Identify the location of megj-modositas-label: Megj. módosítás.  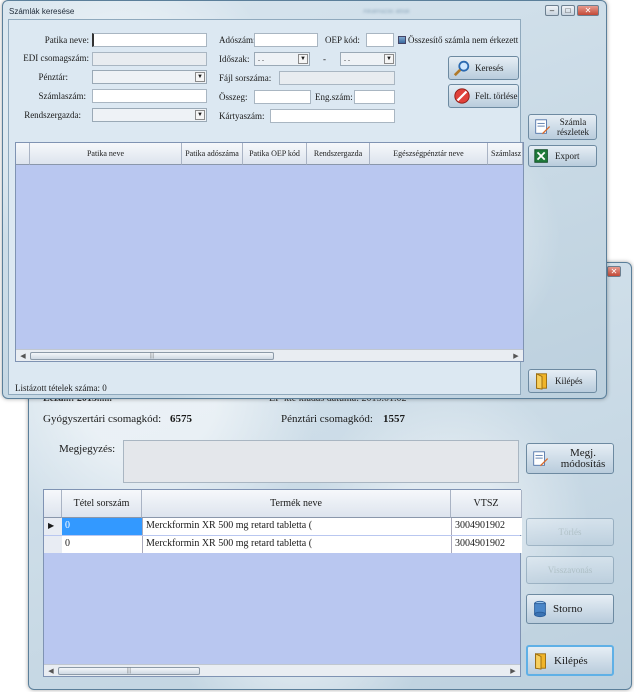
(583, 458).